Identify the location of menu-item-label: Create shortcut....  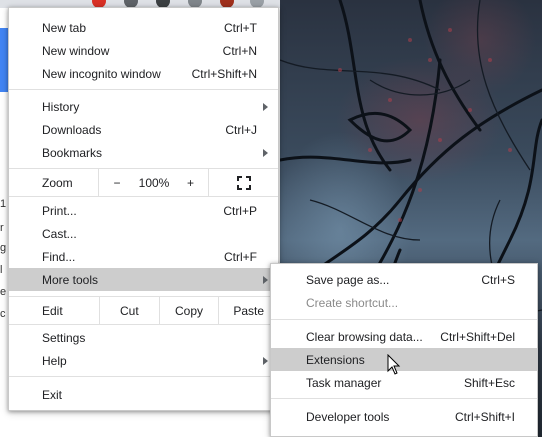
(352, 302).